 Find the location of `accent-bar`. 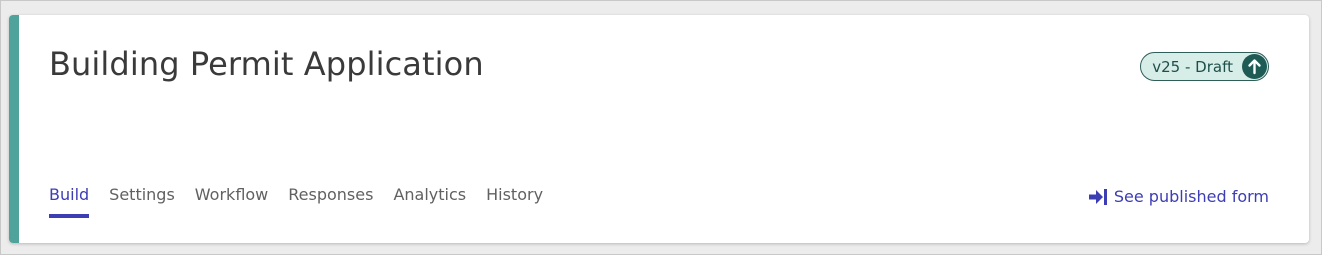

accent-bar is located at coordinates (14, 129).